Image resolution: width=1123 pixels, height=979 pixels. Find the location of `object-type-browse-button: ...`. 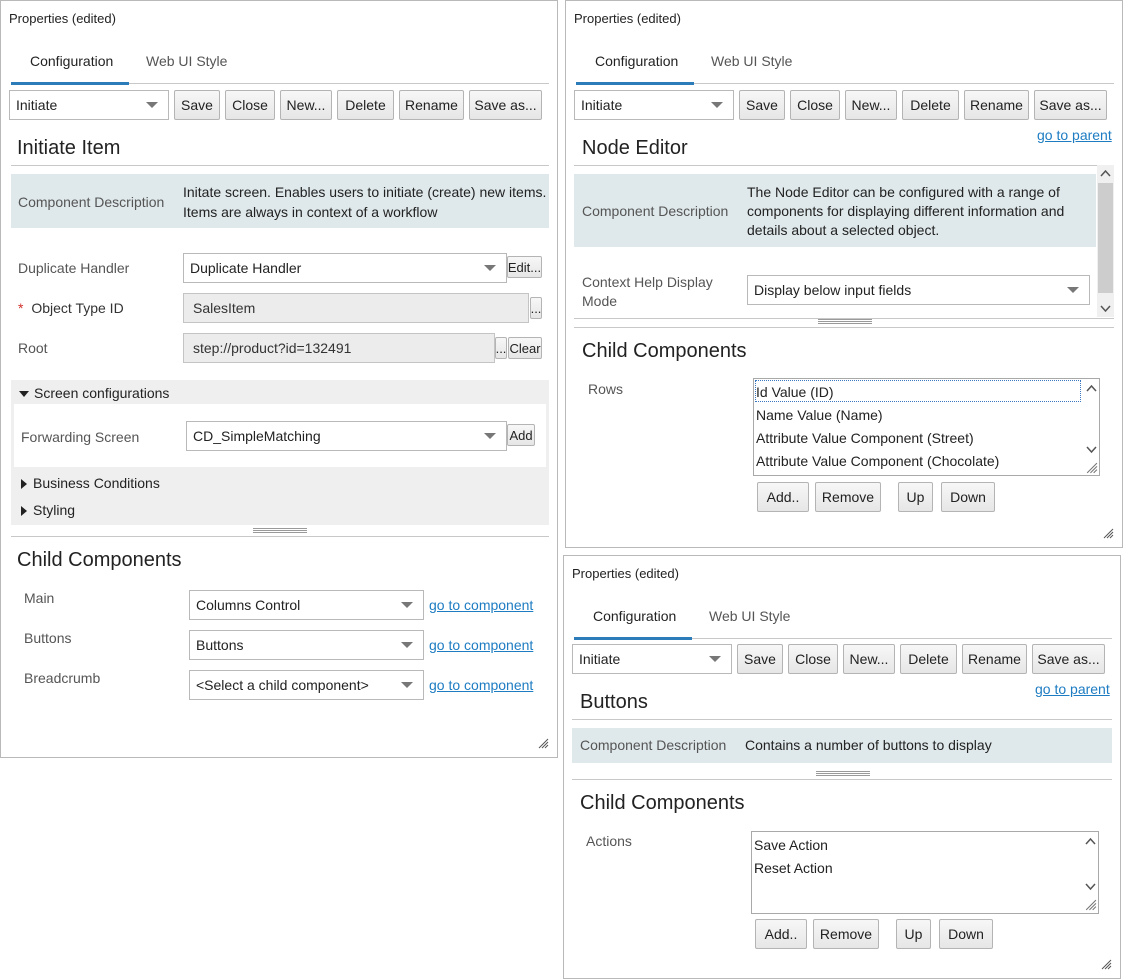

object-type-browse-button: ... is located at coordinates (536, 308).